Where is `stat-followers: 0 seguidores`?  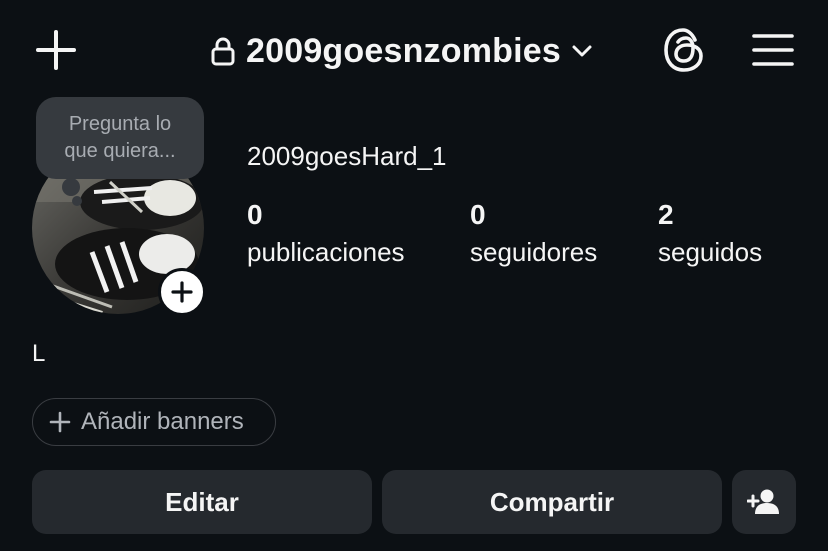 stat-followers: 0 seguidores is located at coordinates (533, 235).